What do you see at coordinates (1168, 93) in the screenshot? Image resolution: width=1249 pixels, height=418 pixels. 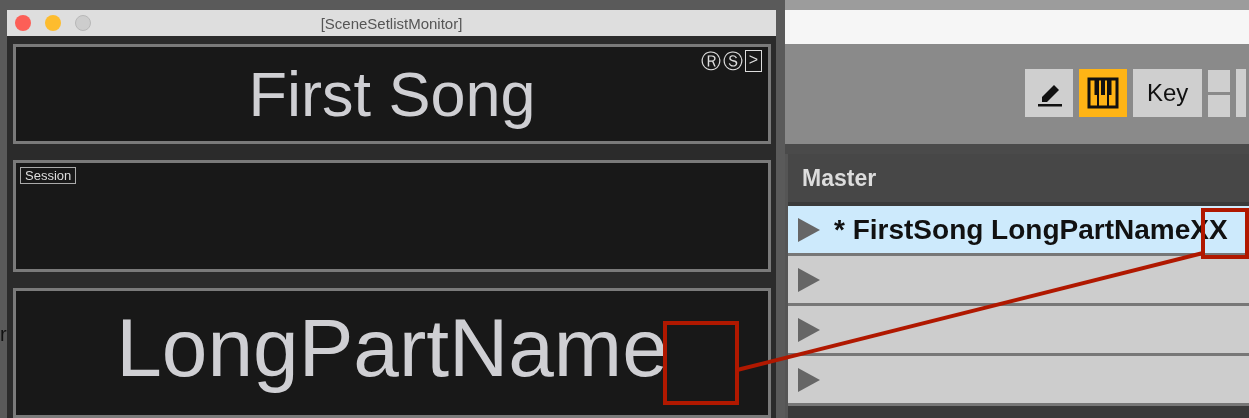 I see `key-button: Key` at bounding box center [1168, 93].